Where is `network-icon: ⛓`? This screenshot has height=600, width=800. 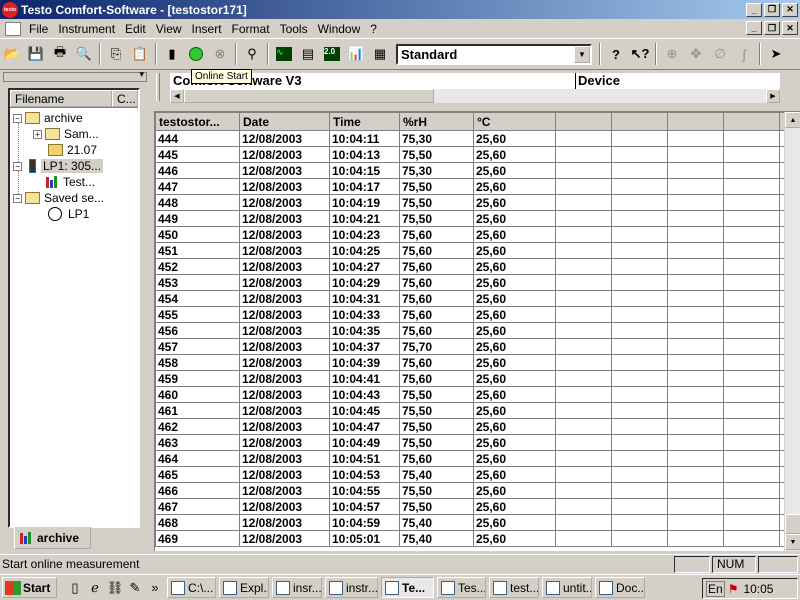
network-icon: ⛓ is located at coordinates (115, 588).